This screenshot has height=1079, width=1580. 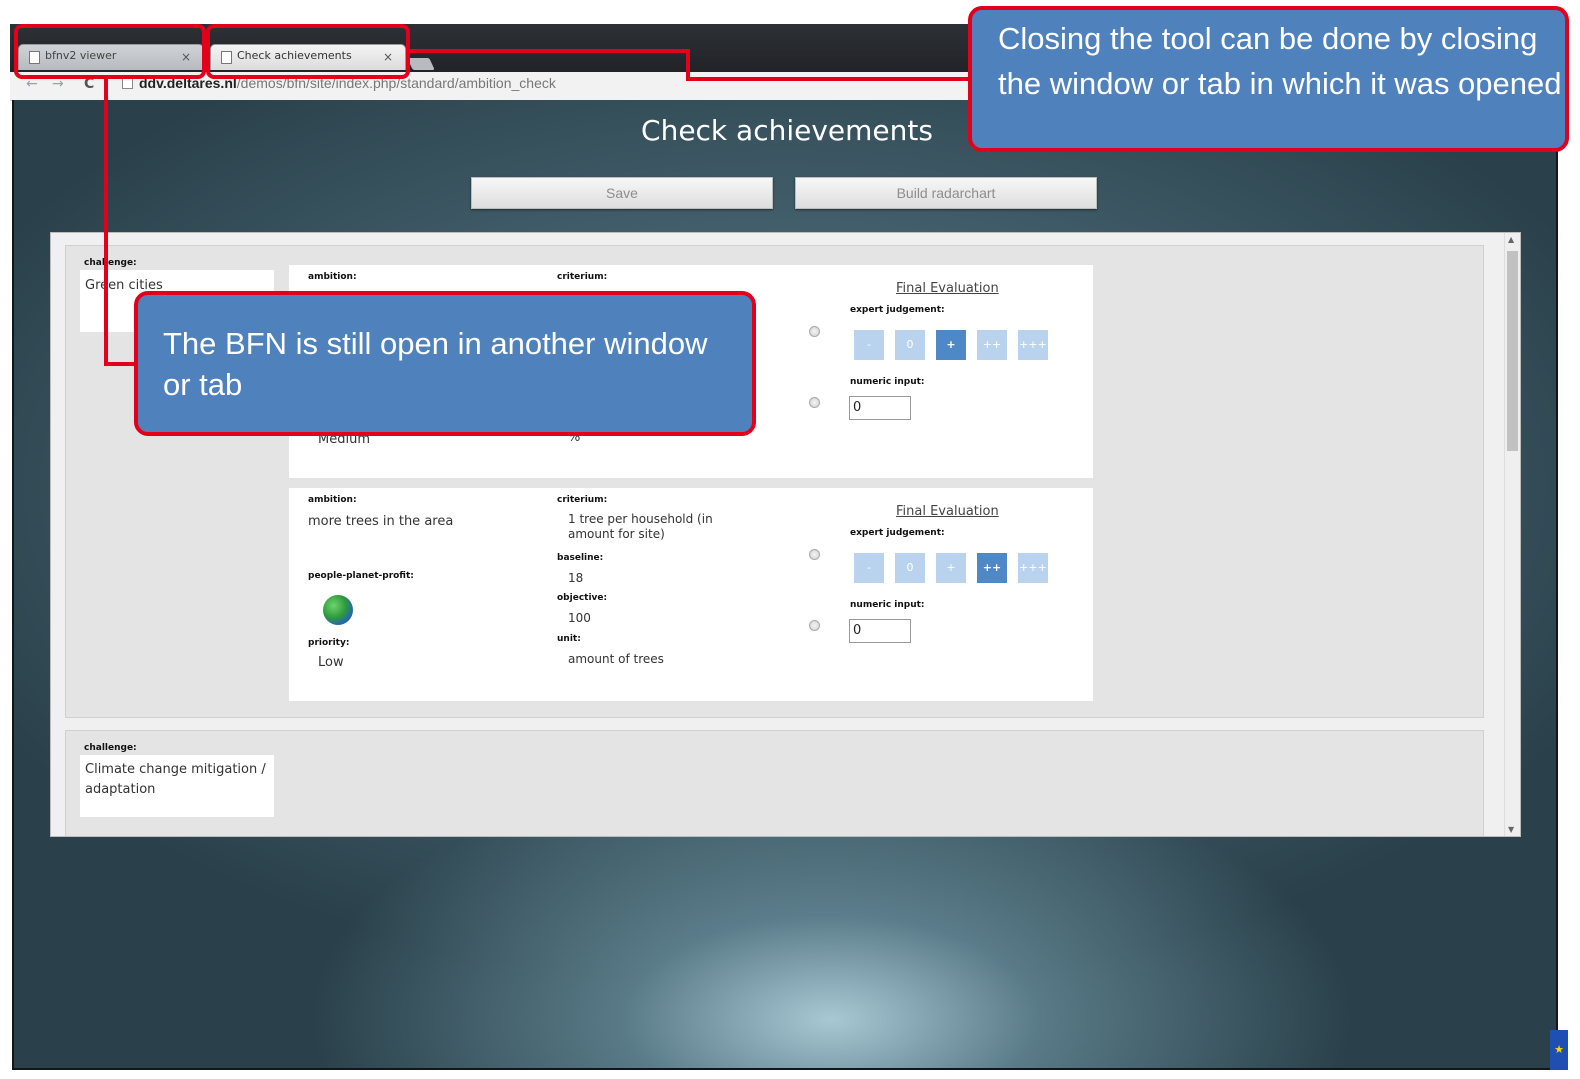 What do you see at coordinates (1559, 1050) in the screenshot?
I see `eu-flag-icon: ★` at bounding box center [1559, 1050].